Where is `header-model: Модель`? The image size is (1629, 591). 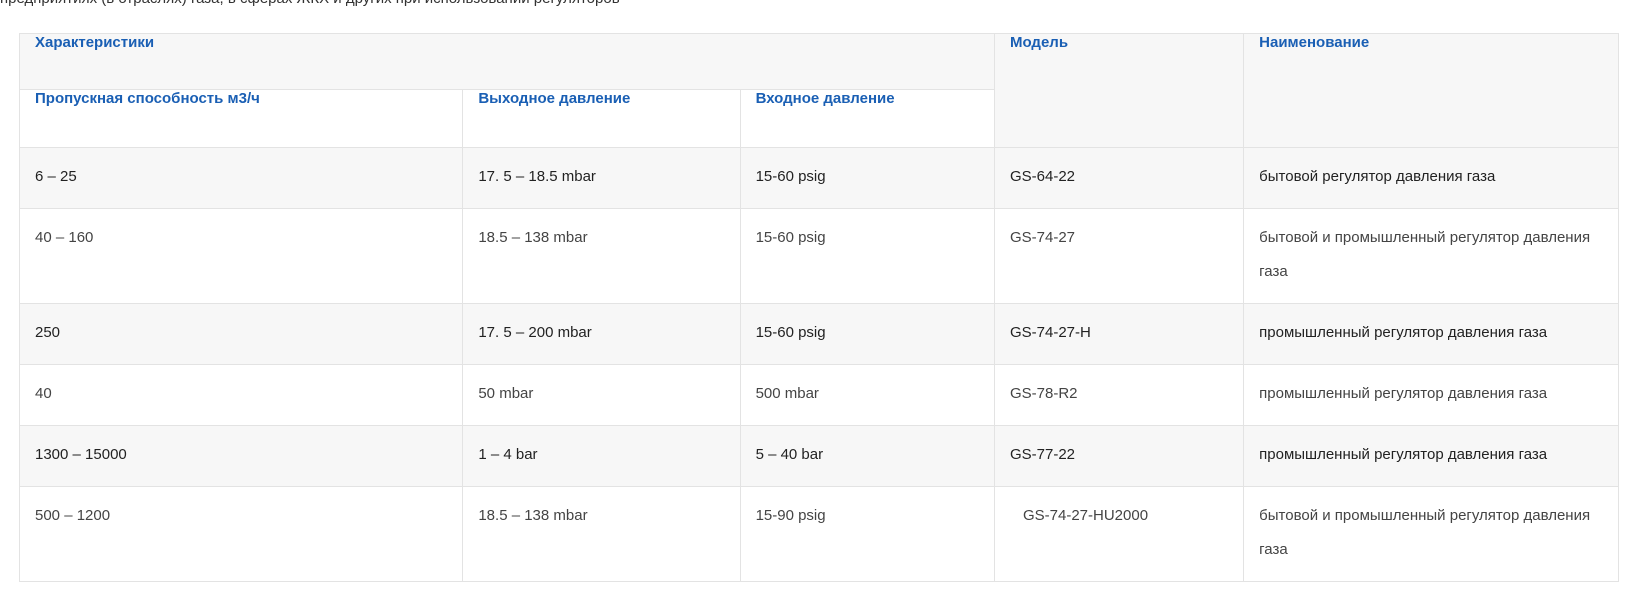
header-model: Модель is located at coordinates (1119, 90).